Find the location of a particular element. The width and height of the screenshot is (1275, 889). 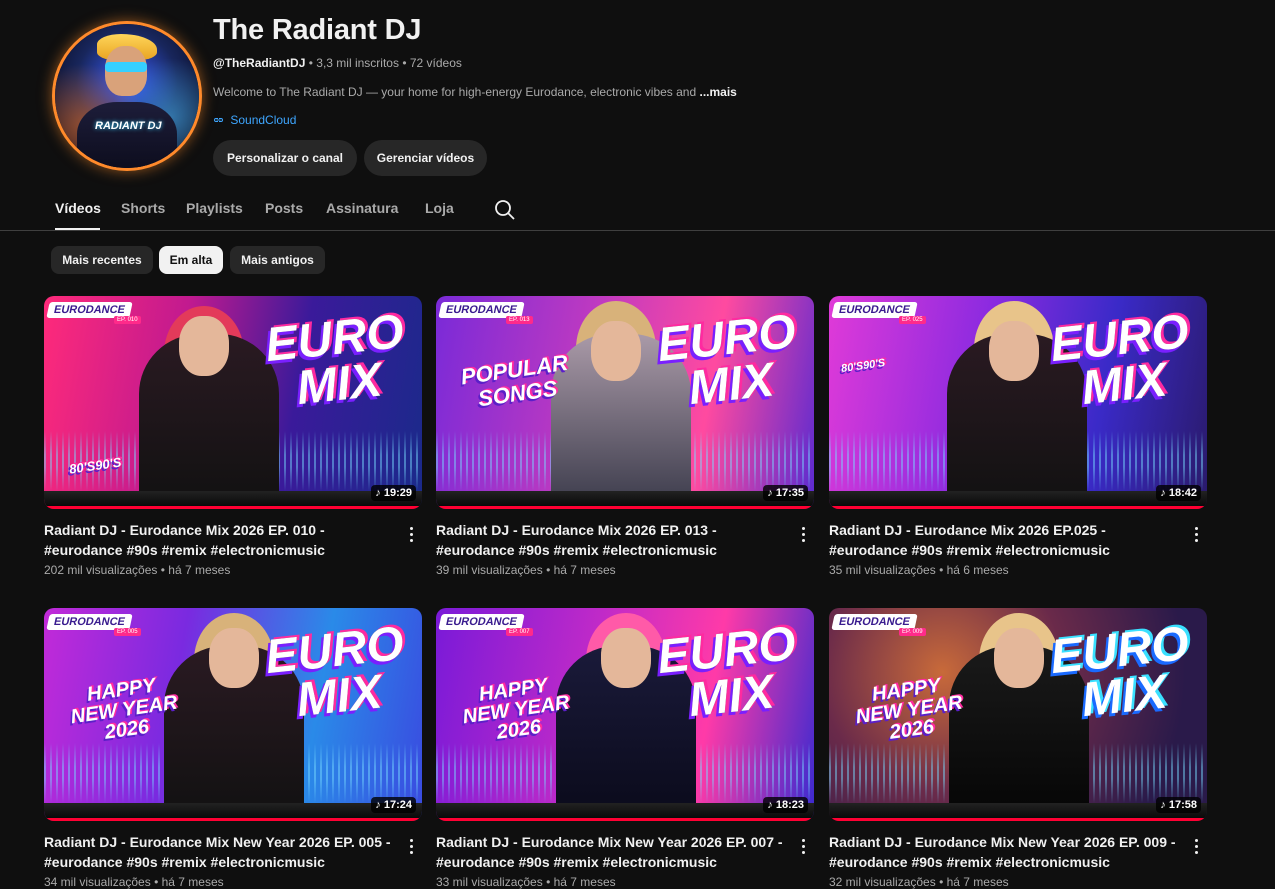

thumbnail-episode: EP. 009 is located at coordinates (912, 632).